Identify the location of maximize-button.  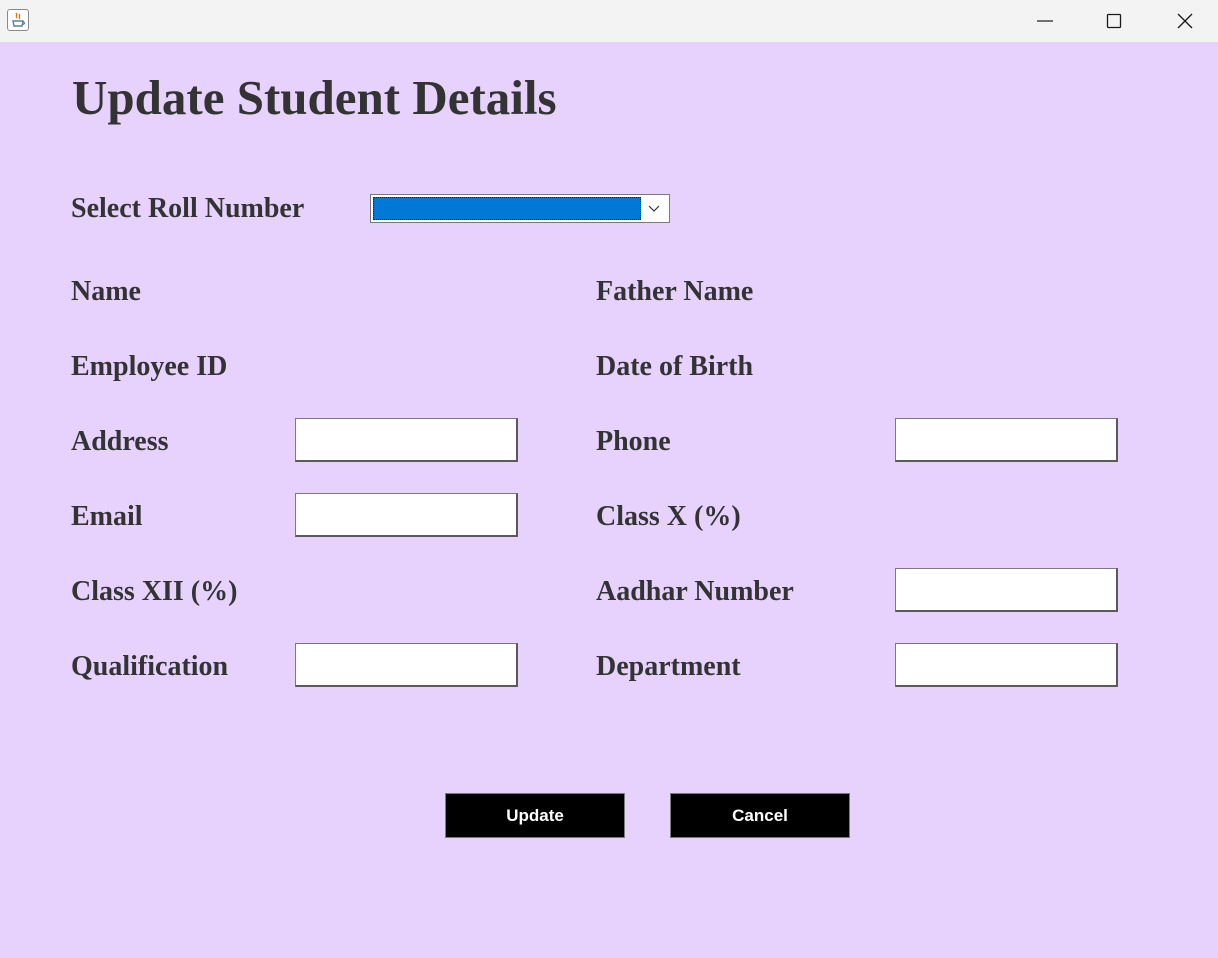
(1113, 21).